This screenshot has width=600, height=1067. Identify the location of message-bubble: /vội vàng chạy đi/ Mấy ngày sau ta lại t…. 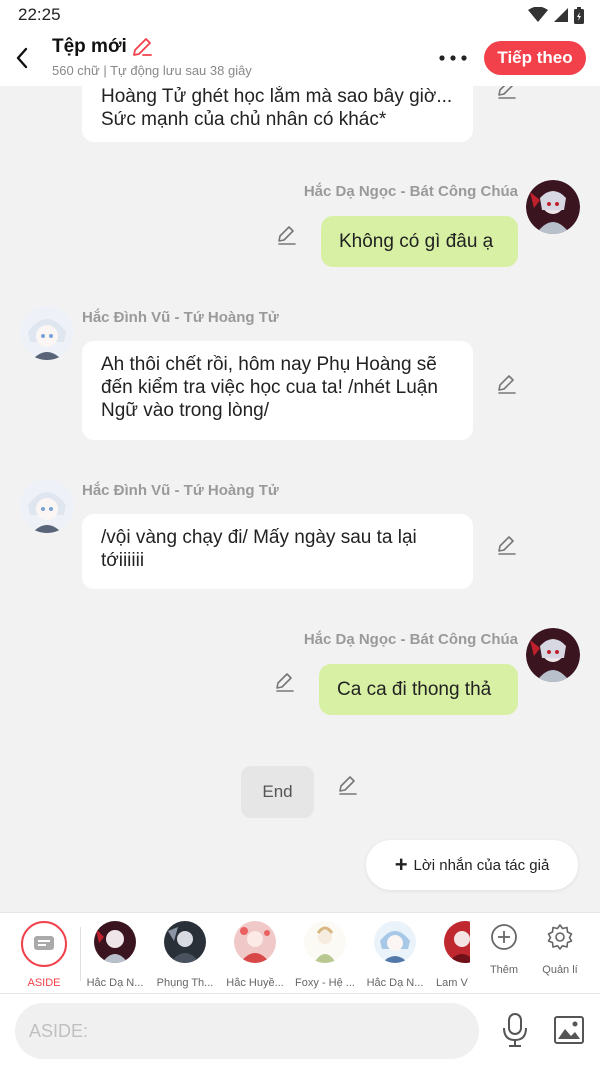
(277, 551).